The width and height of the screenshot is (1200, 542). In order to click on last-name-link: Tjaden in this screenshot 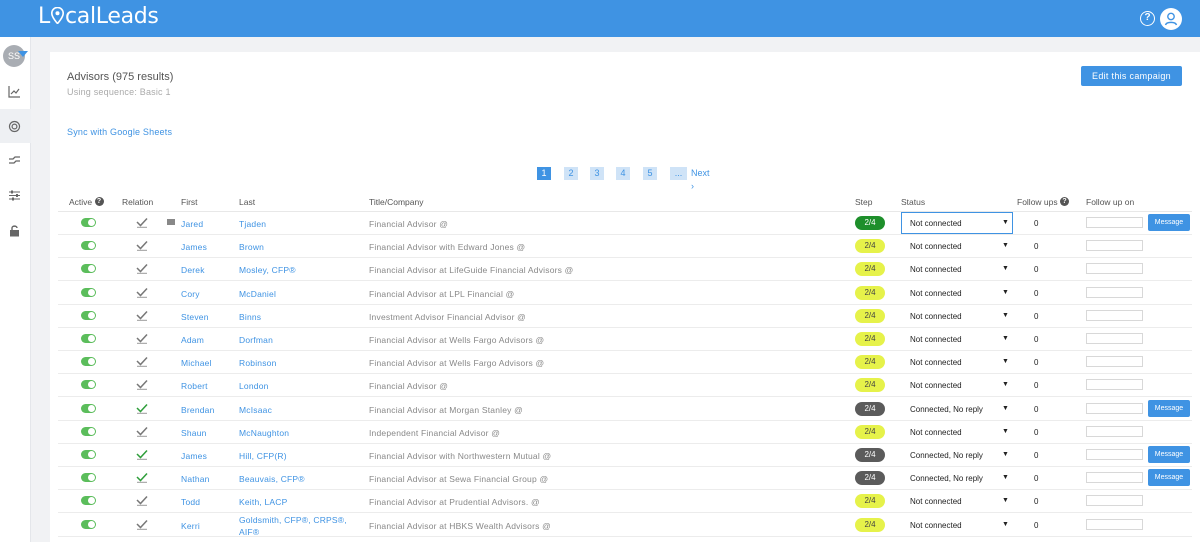, I will do `click(252, 224)`.